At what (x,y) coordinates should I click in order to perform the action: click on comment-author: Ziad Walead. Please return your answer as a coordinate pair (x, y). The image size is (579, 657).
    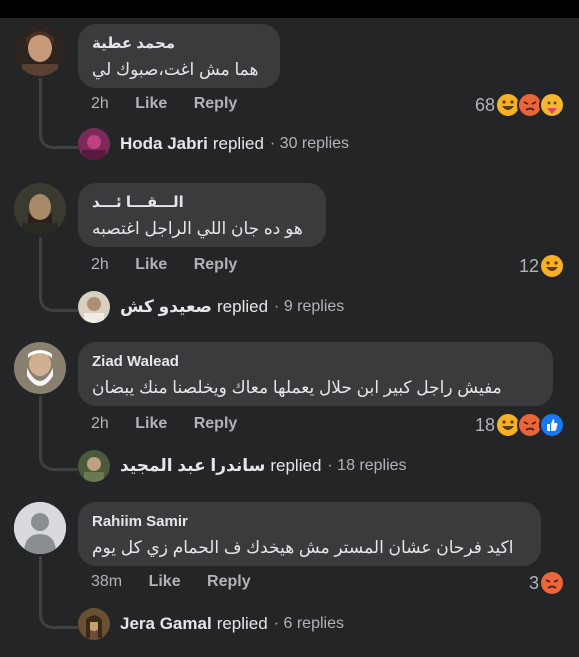
    Looking at the image, I should click on (315, 362).